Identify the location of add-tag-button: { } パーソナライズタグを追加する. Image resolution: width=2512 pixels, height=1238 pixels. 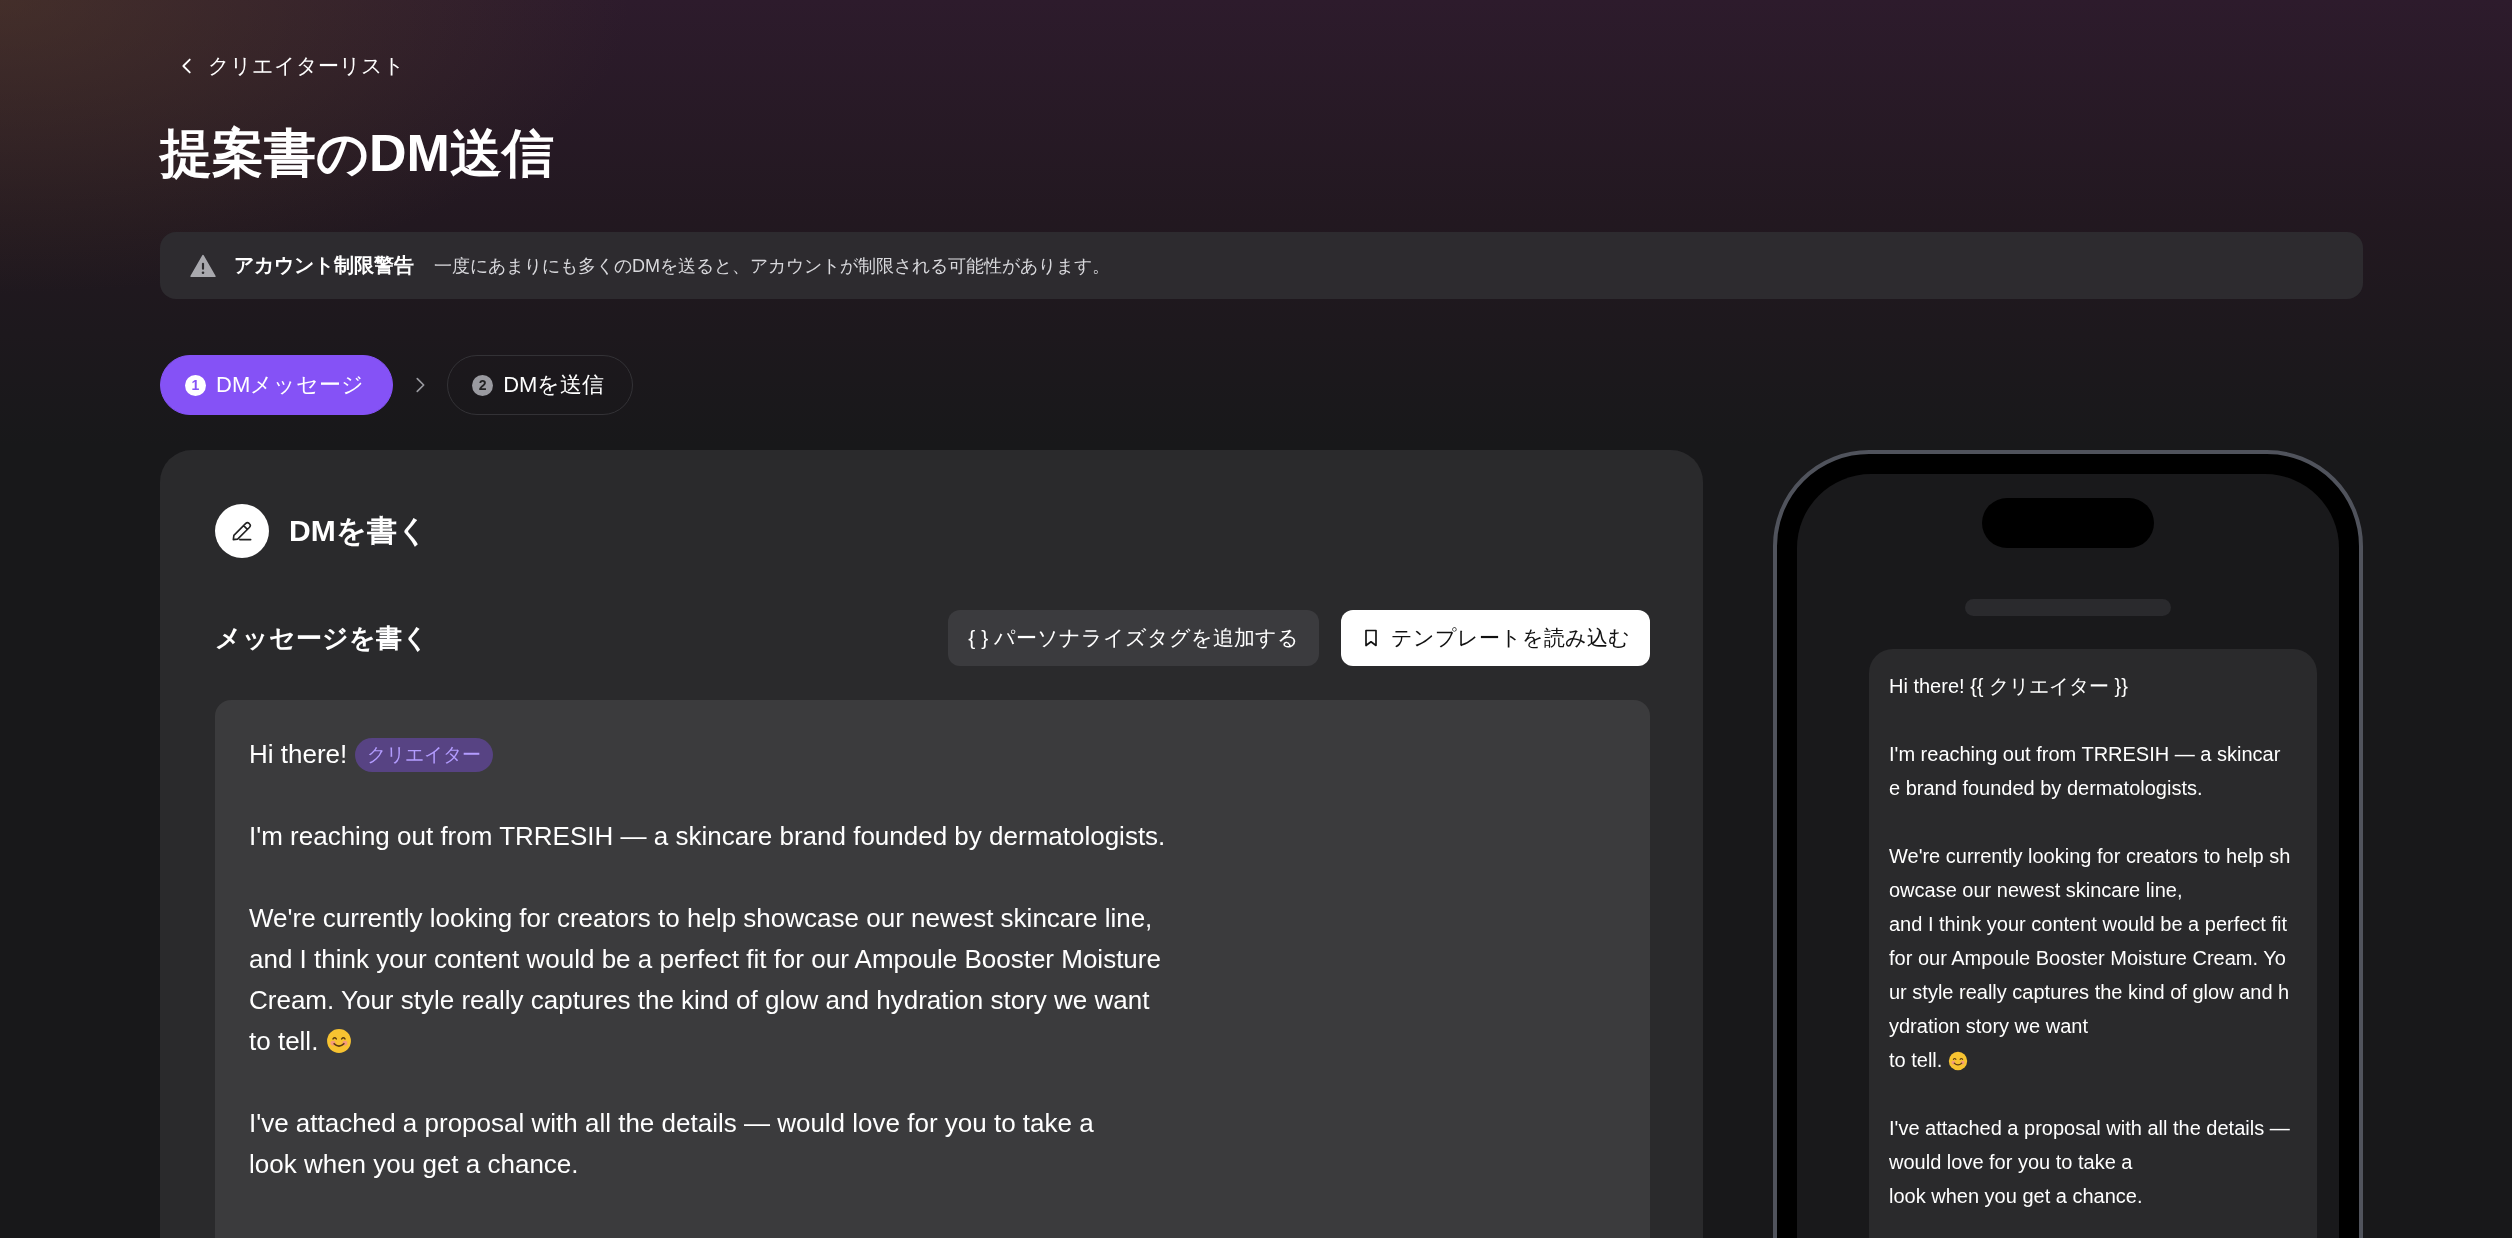
(1133, 638).